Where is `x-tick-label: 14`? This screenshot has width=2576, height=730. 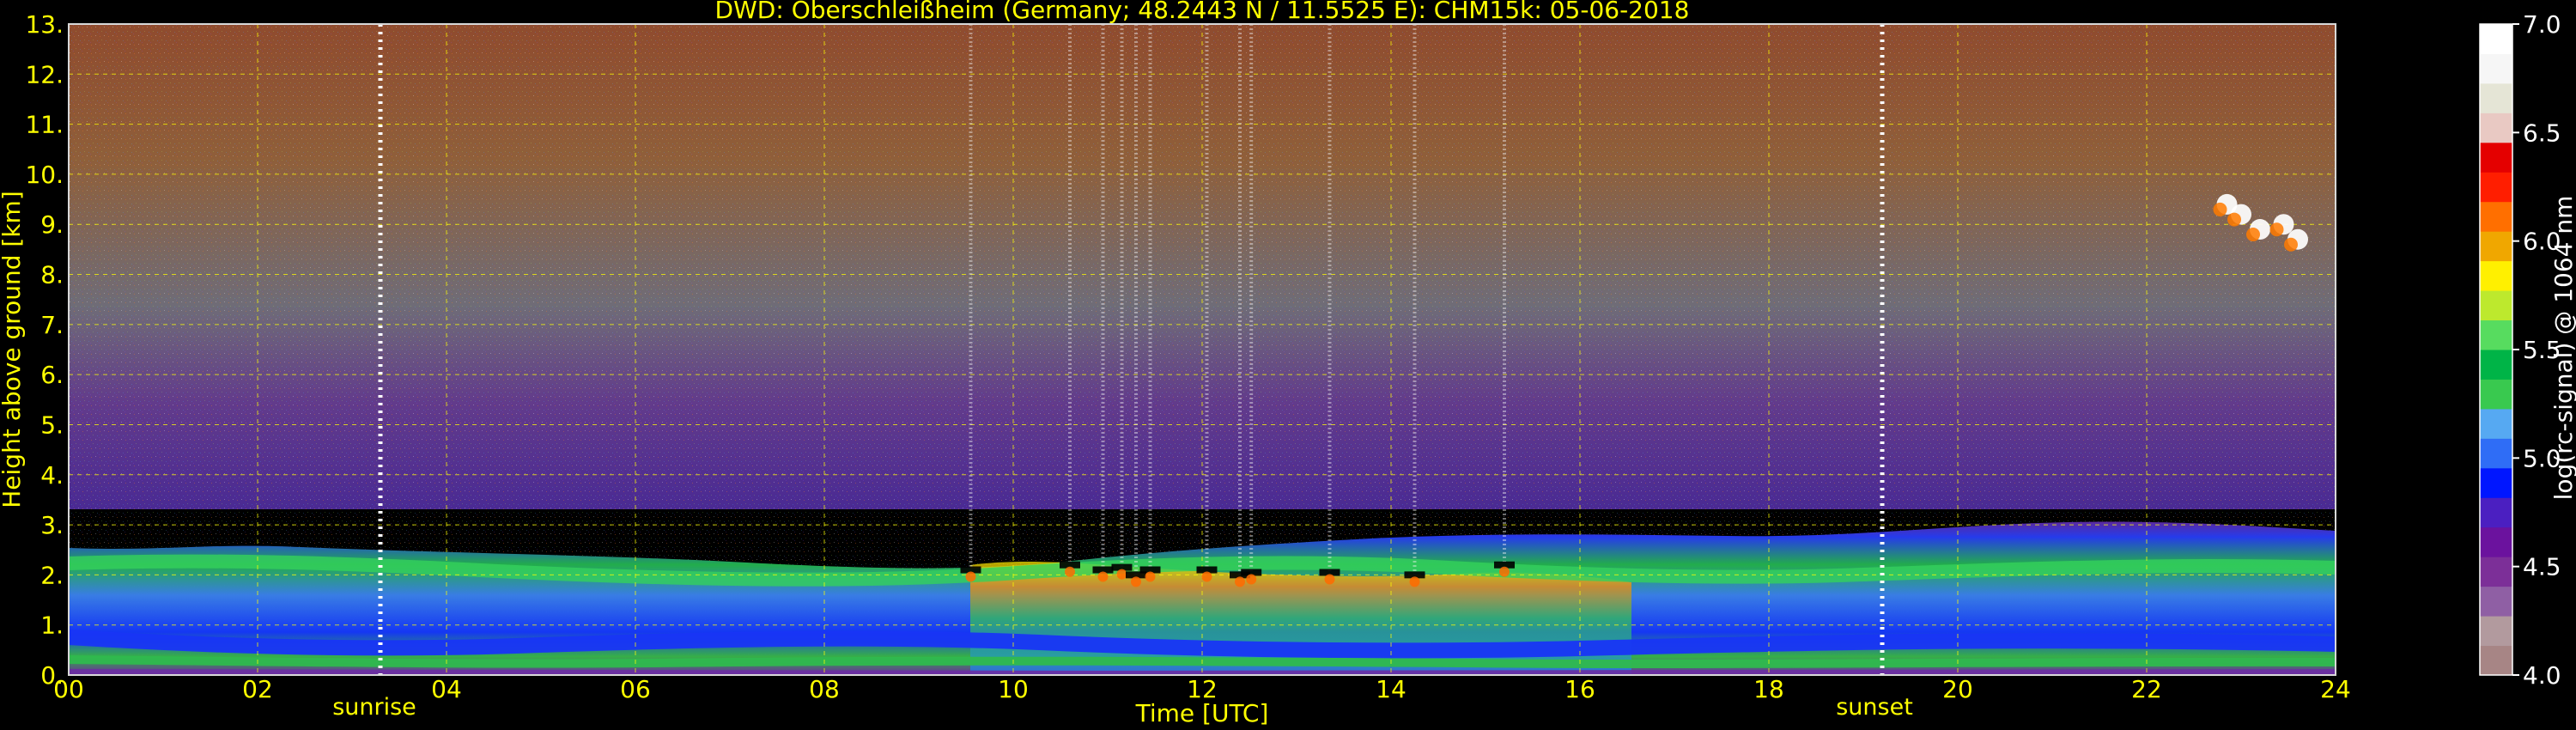 x-tick-label: 14 is located at coordinates (1391, 689).